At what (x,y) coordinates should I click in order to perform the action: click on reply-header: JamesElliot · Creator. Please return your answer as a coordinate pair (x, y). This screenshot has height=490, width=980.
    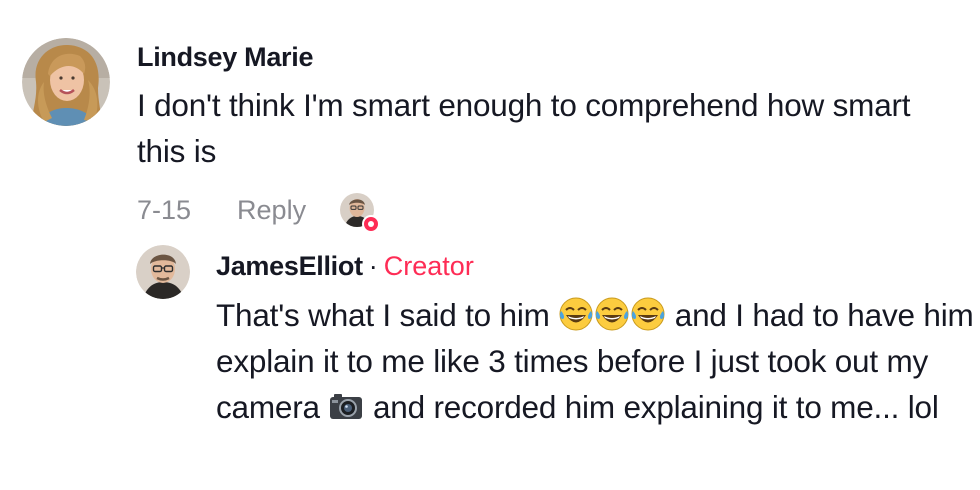
    Looking at the image, I should click on (345, 266).